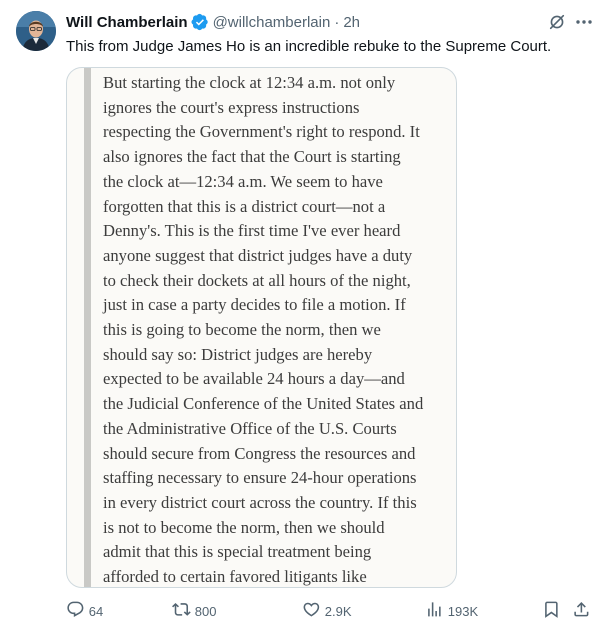  I want to click on more-icon, so click(584, 22).